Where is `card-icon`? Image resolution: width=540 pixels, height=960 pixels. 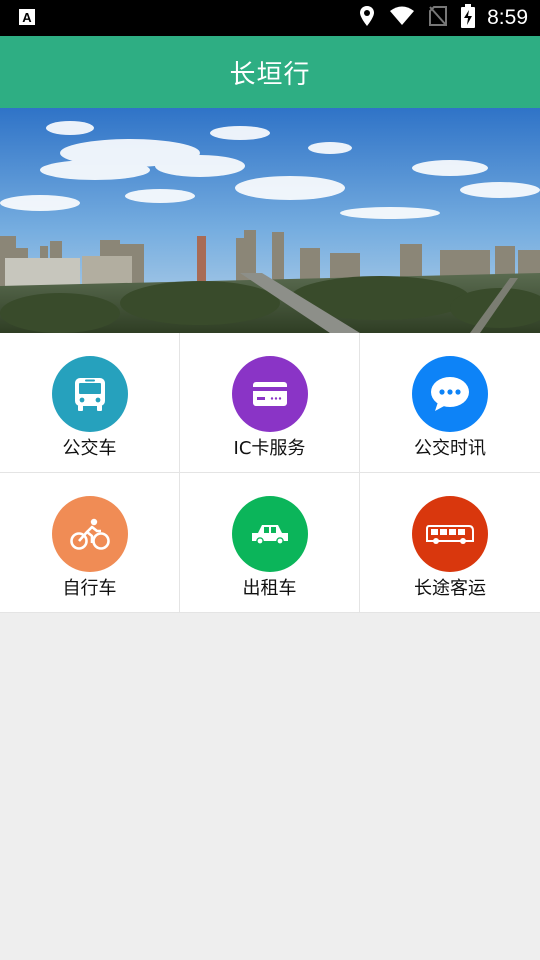 card-icon is located at coordinates (269, 394).